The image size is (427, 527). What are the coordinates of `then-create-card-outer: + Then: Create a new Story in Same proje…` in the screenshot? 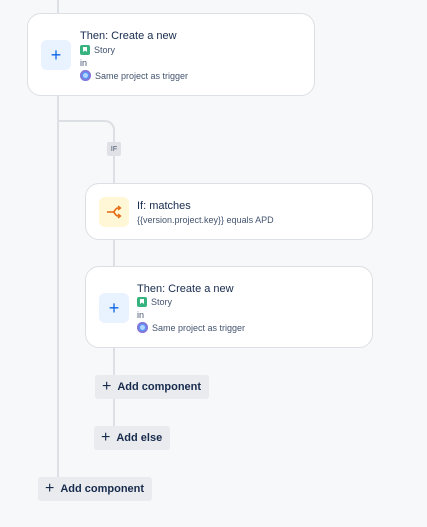 It's located at (171, 54).